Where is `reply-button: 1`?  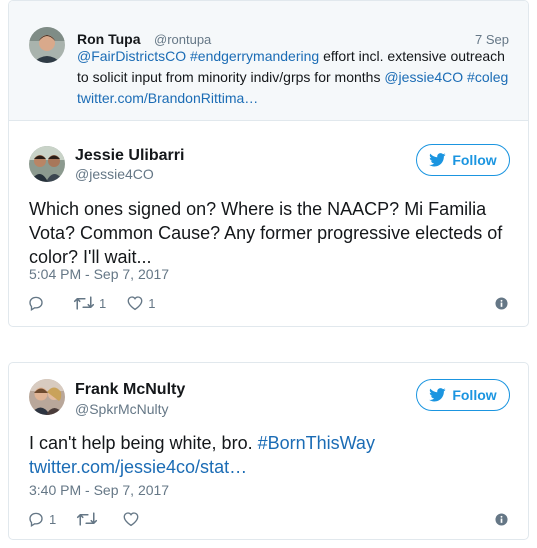
reply-button: 1 is located at coordinates (41, 519).